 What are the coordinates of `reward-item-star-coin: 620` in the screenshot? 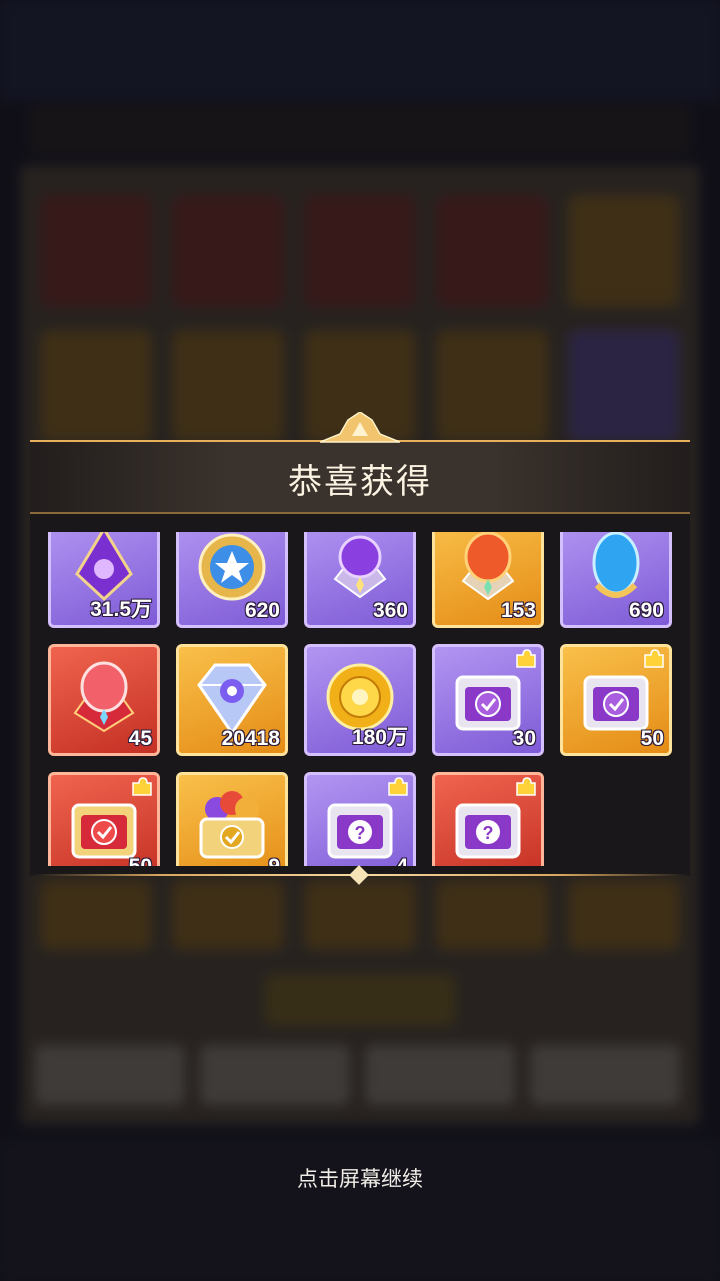 It's located at (232, 580).